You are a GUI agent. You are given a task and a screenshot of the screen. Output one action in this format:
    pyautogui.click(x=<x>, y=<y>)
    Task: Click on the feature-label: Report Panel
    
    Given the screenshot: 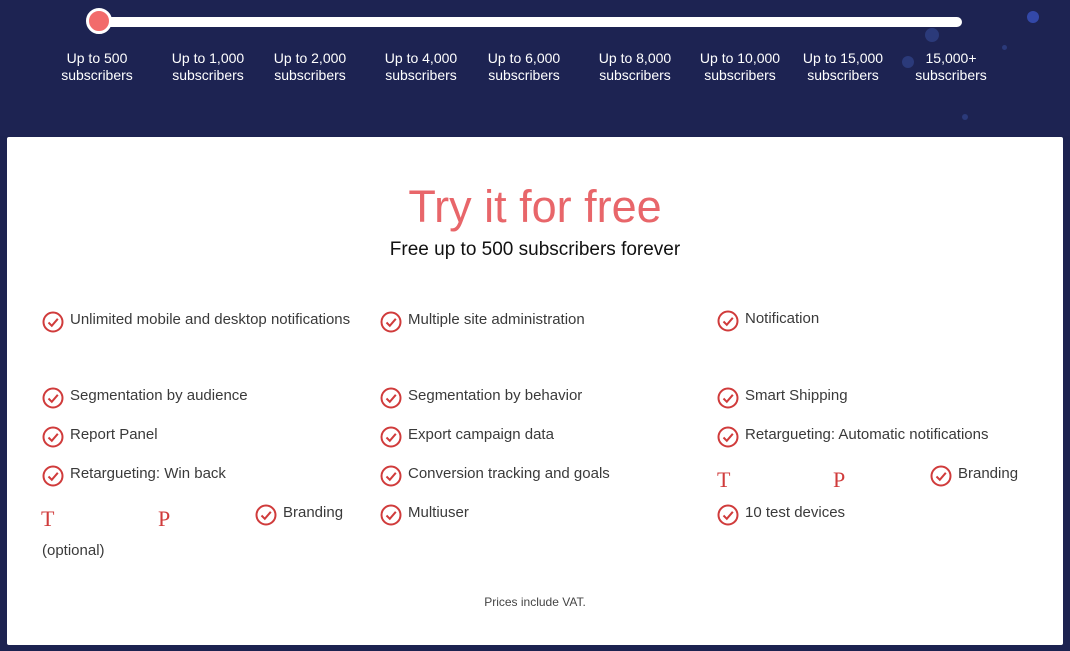 What is the action you would take?
    pyautogui.click(x=114, y=434)
    